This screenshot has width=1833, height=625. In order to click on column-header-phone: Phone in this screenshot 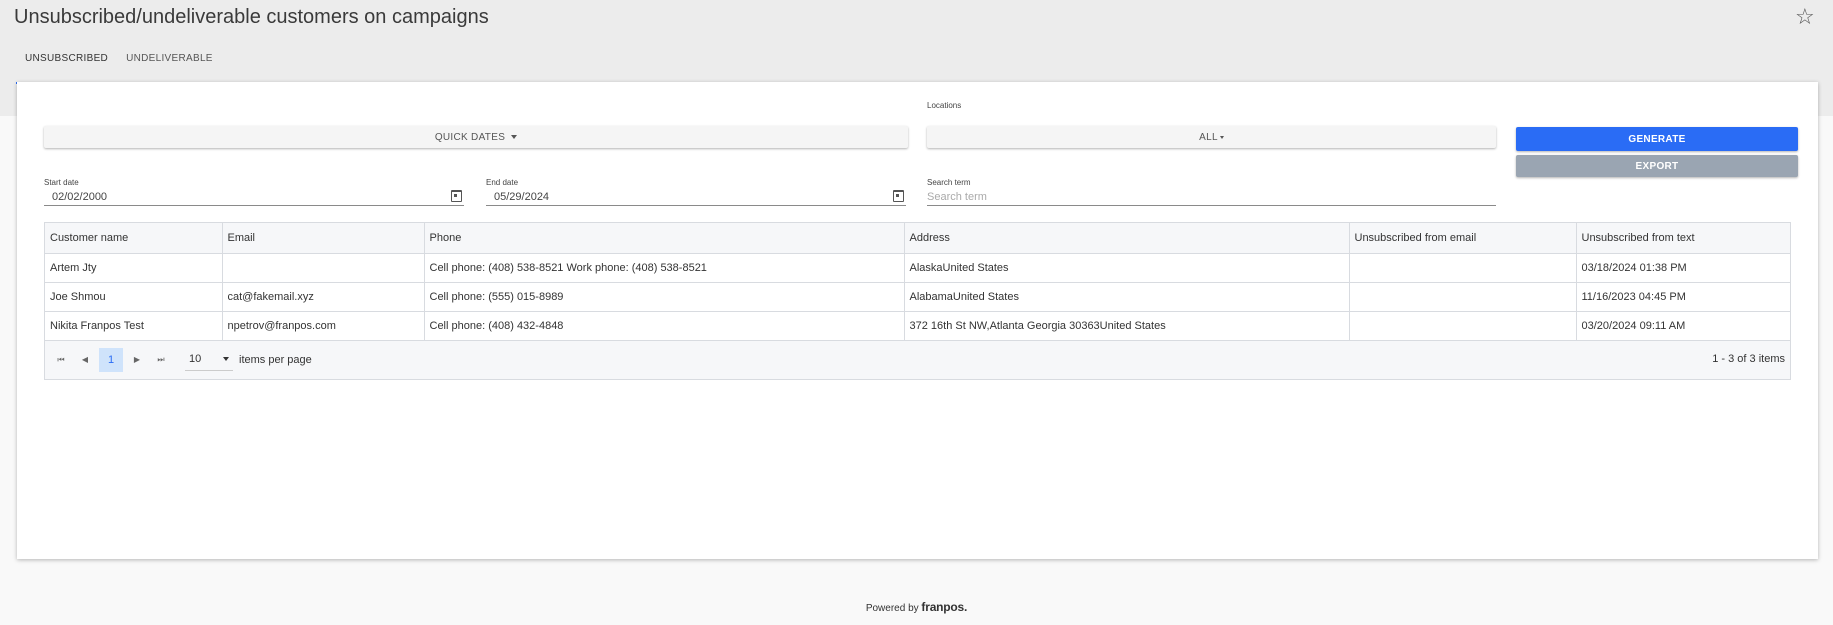, I will do `click(664, 238)`.